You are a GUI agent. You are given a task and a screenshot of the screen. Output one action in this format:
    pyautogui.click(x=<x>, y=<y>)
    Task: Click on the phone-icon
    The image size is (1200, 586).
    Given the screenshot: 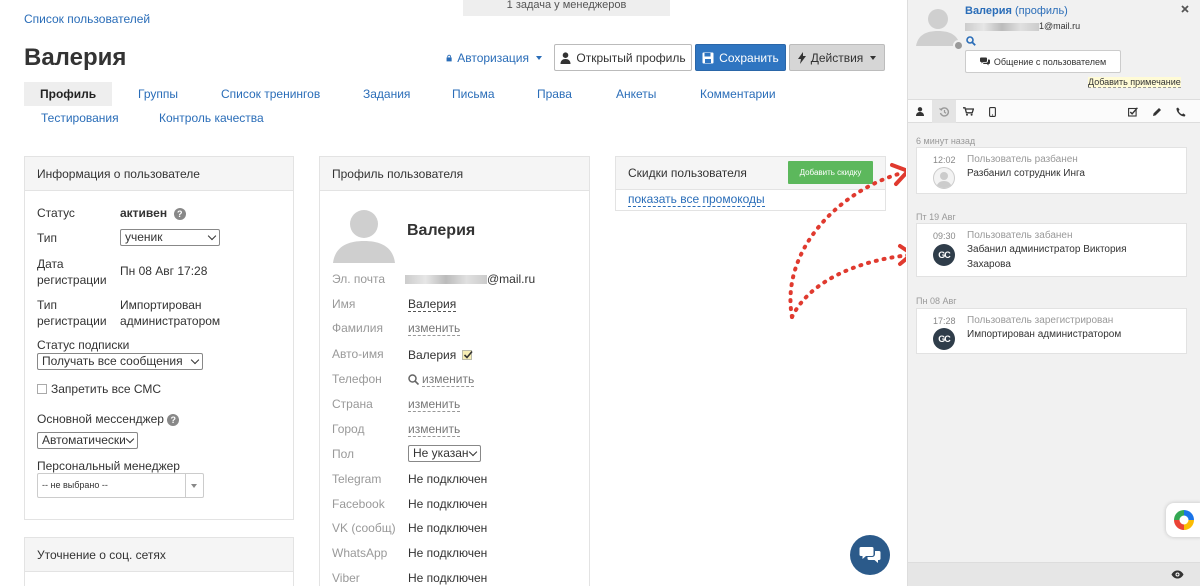 What is the action you would take?
    pyautogui.click(x=1181, y=112)
    